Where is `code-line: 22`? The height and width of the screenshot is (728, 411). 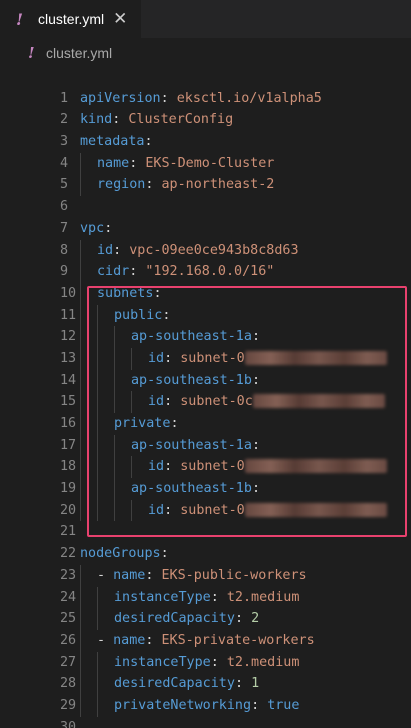 code-line: 22 is located at coordinates (205, 541).